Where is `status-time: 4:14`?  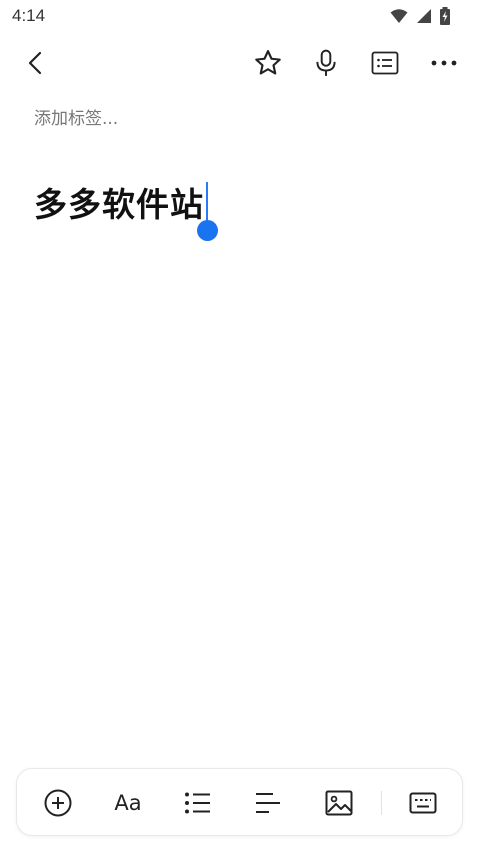 status-time: 4:14 is located at coordinates (29, 15).